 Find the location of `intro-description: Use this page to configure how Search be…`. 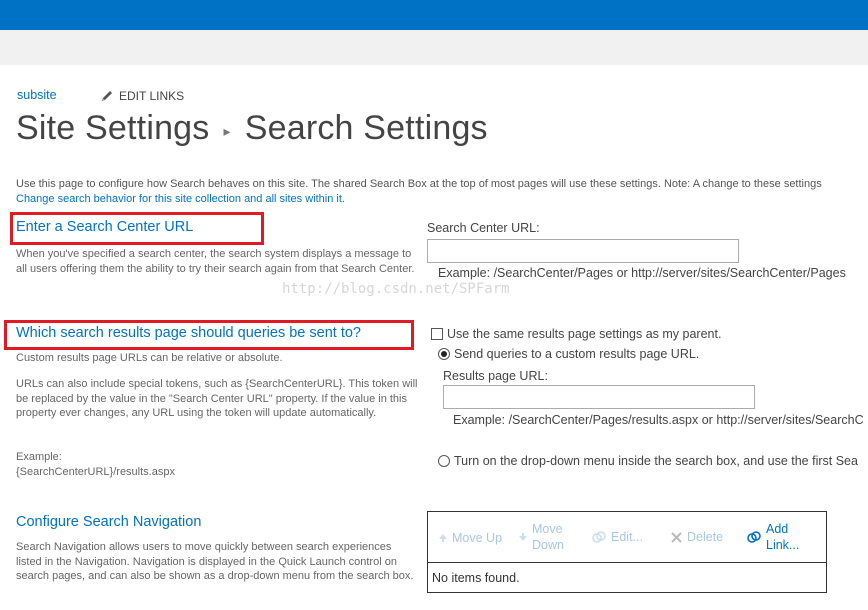

intro-description: Use this page to configure how Search be… is located at coordinates (419, 184).